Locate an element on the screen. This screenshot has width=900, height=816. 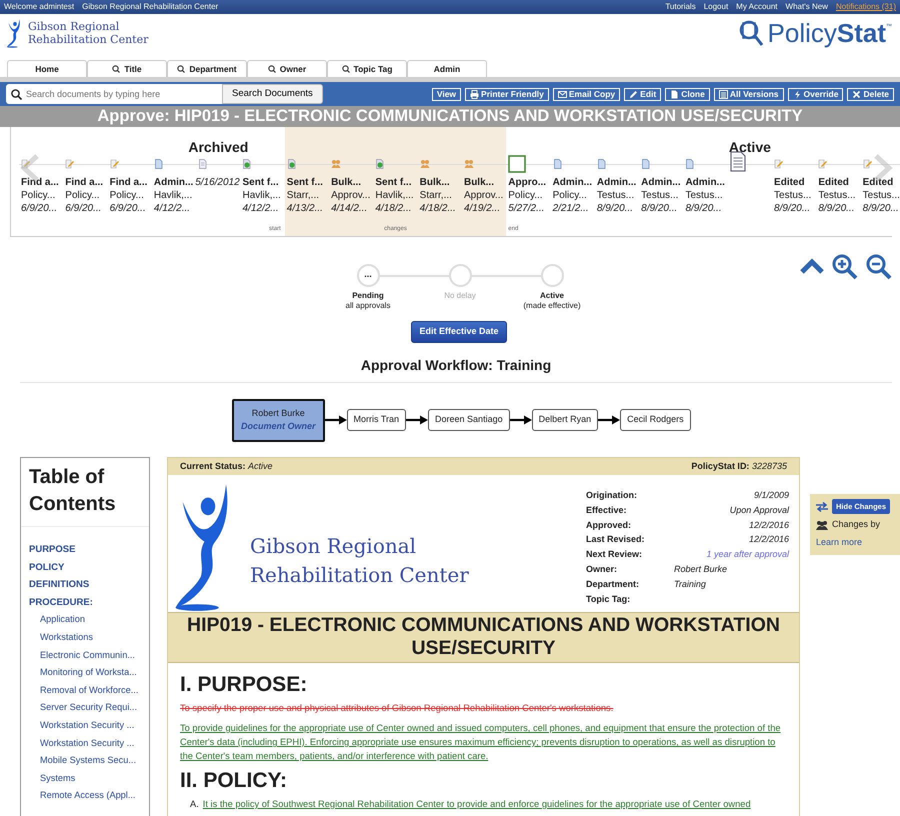
property-label: Department: is located at coordinates (613, 584).